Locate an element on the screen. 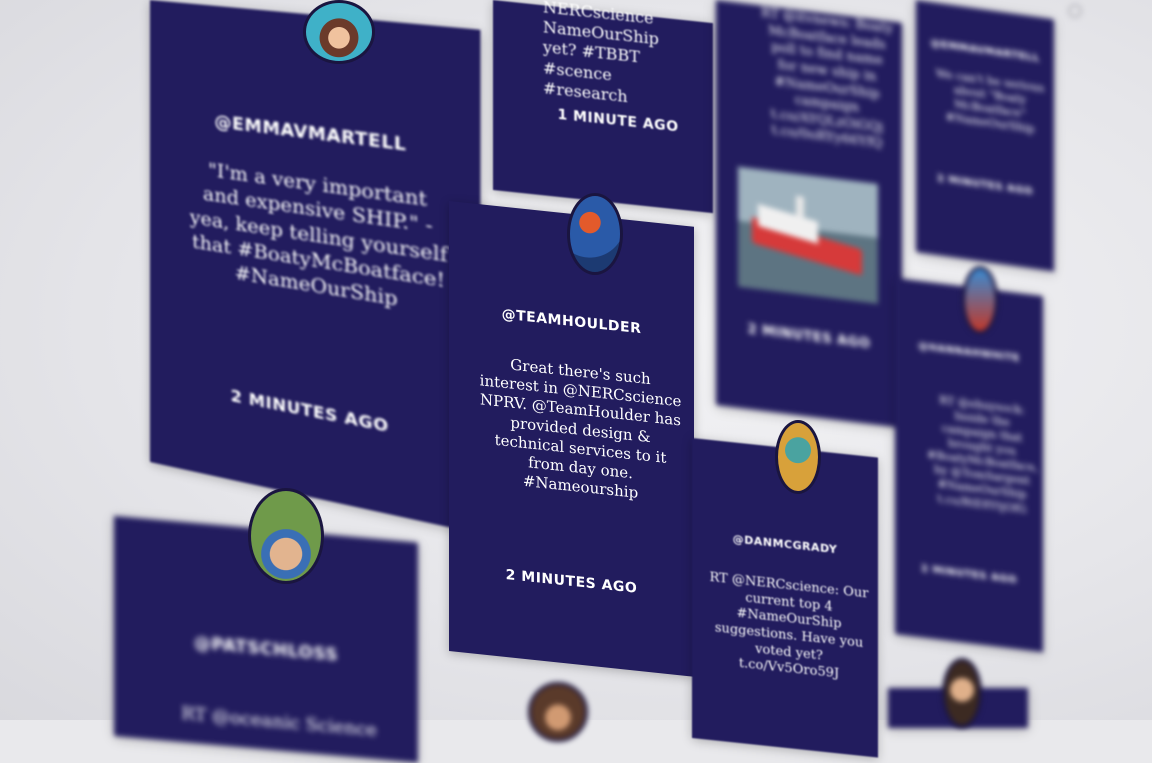 Image resolution: width=1152 pixels, height=763 pixels. red-ship-photo is located at coordinates (808, 235).